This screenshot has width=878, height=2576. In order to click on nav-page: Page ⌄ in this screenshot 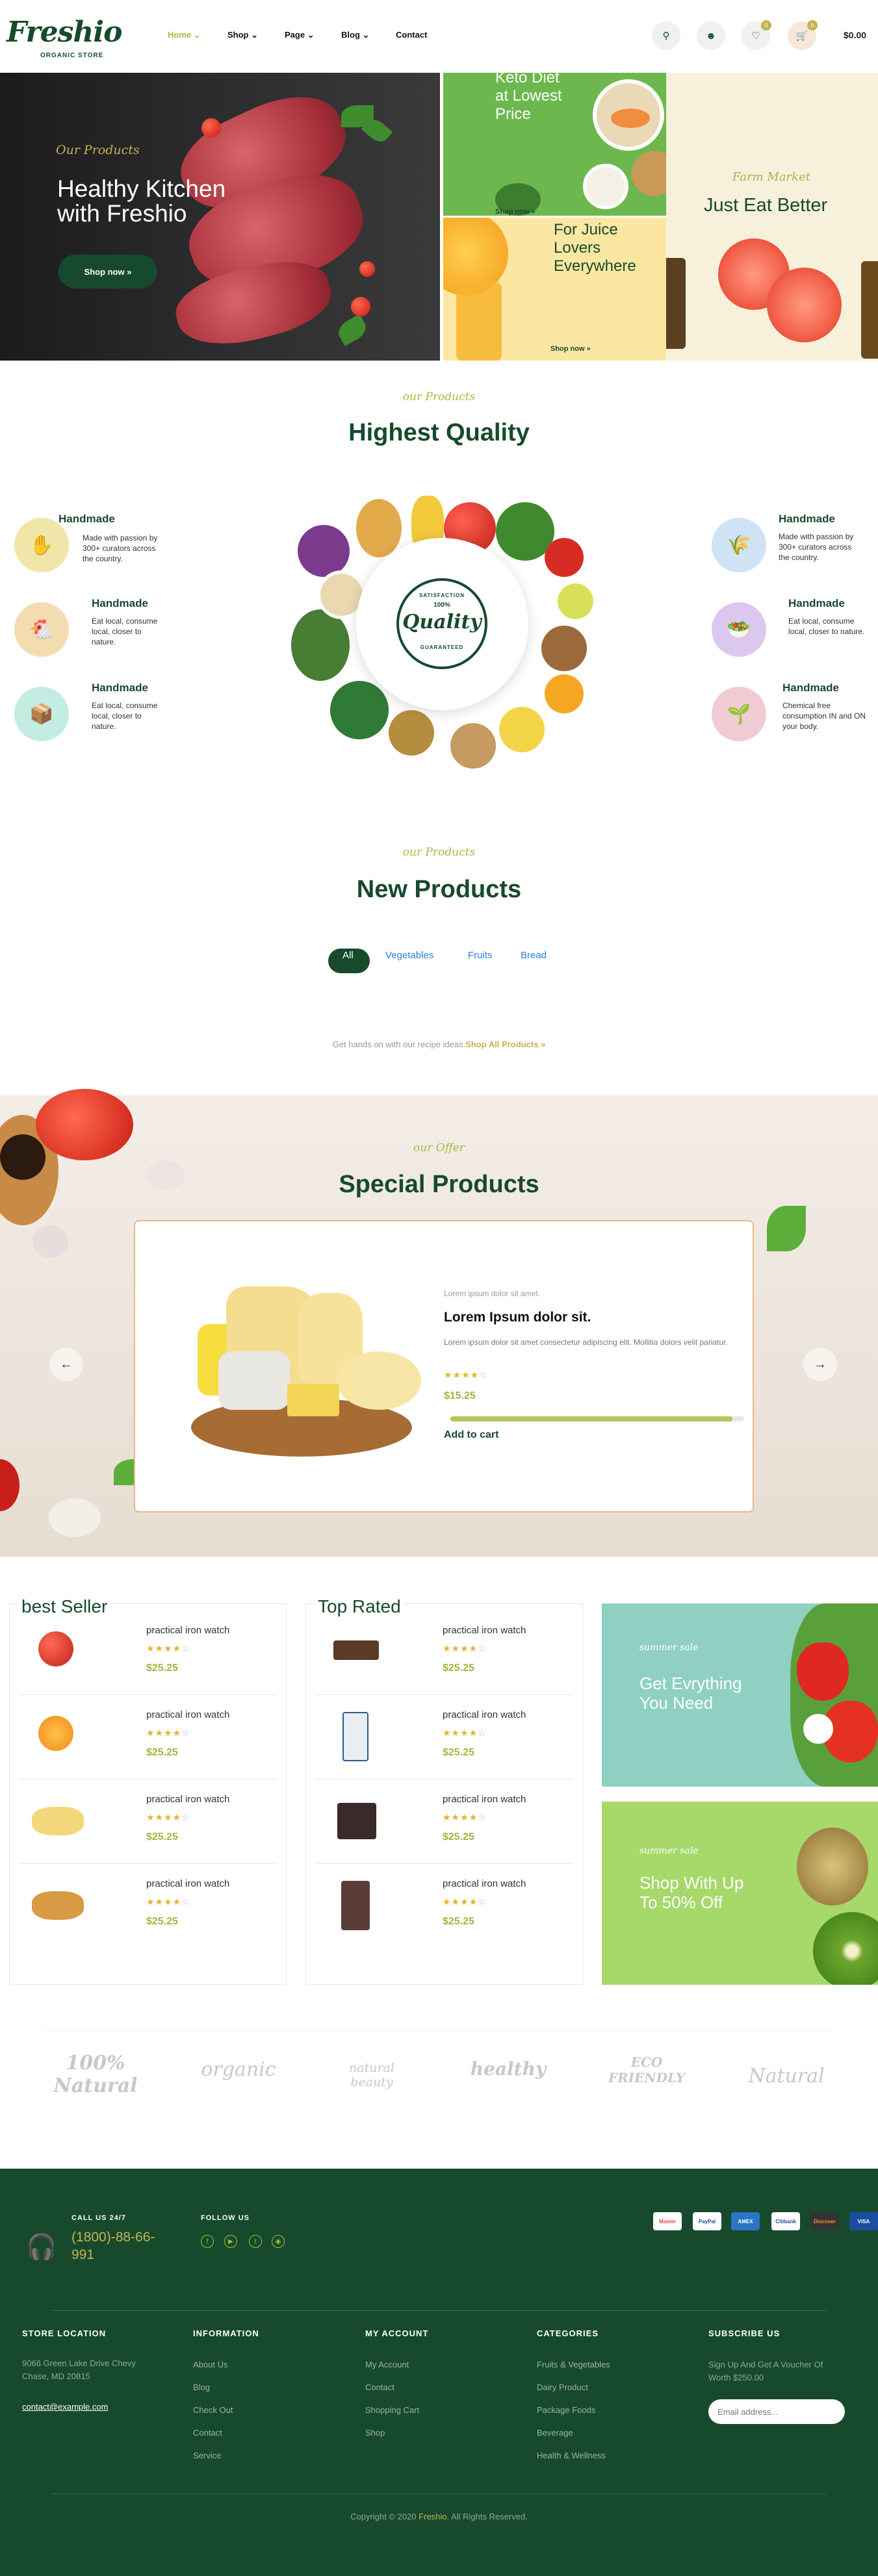, I will do `click(300, 35)`.